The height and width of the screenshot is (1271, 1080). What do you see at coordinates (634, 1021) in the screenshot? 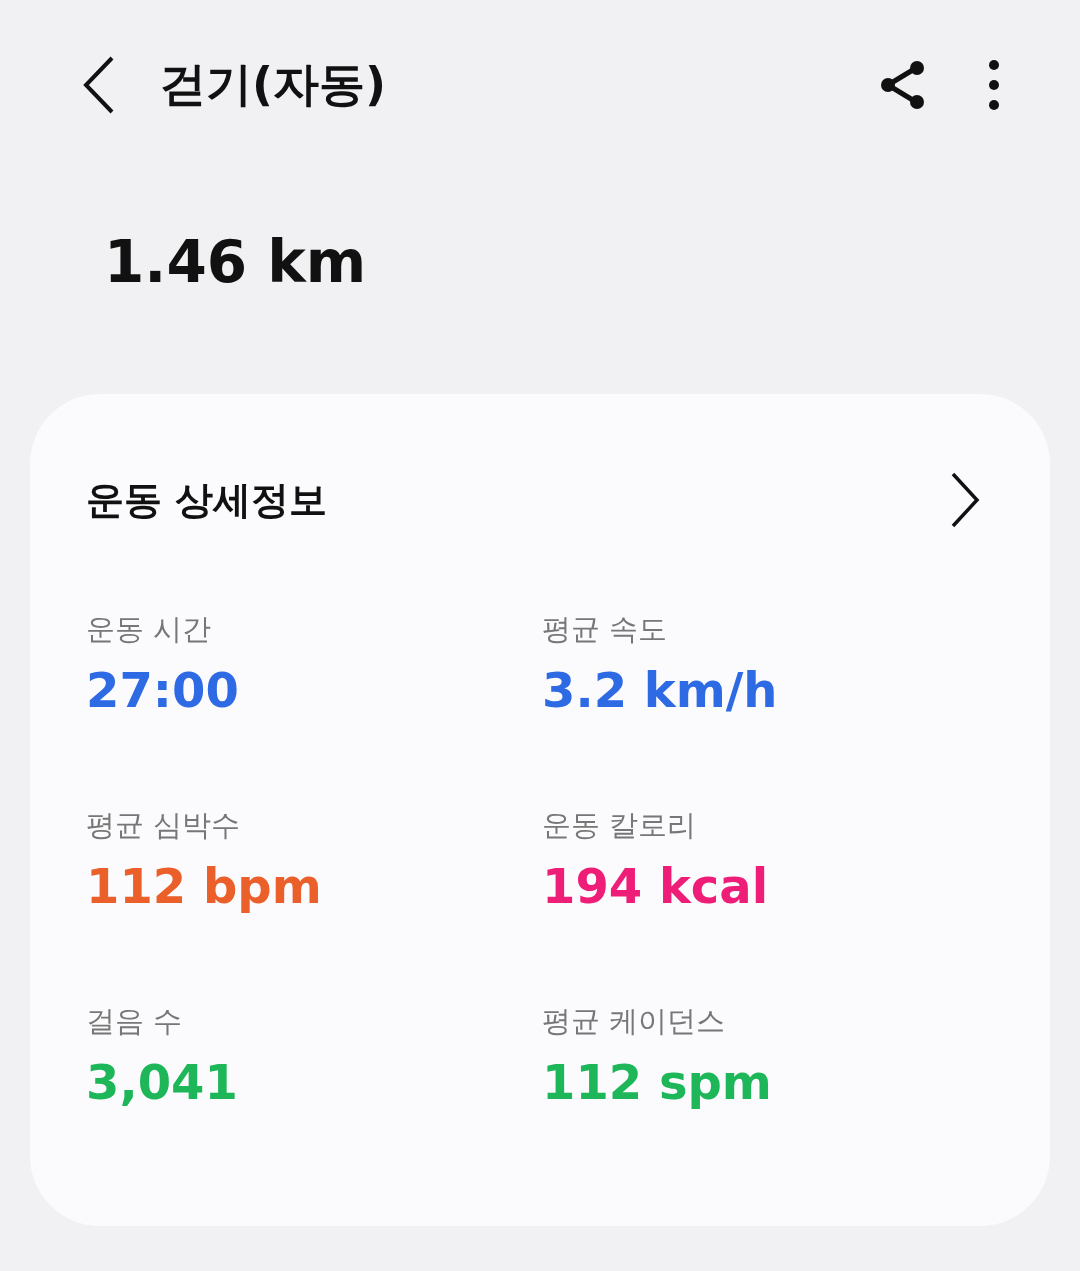
I see `stat-label: 평균 케이던스` at bounding box center [634, 1021].